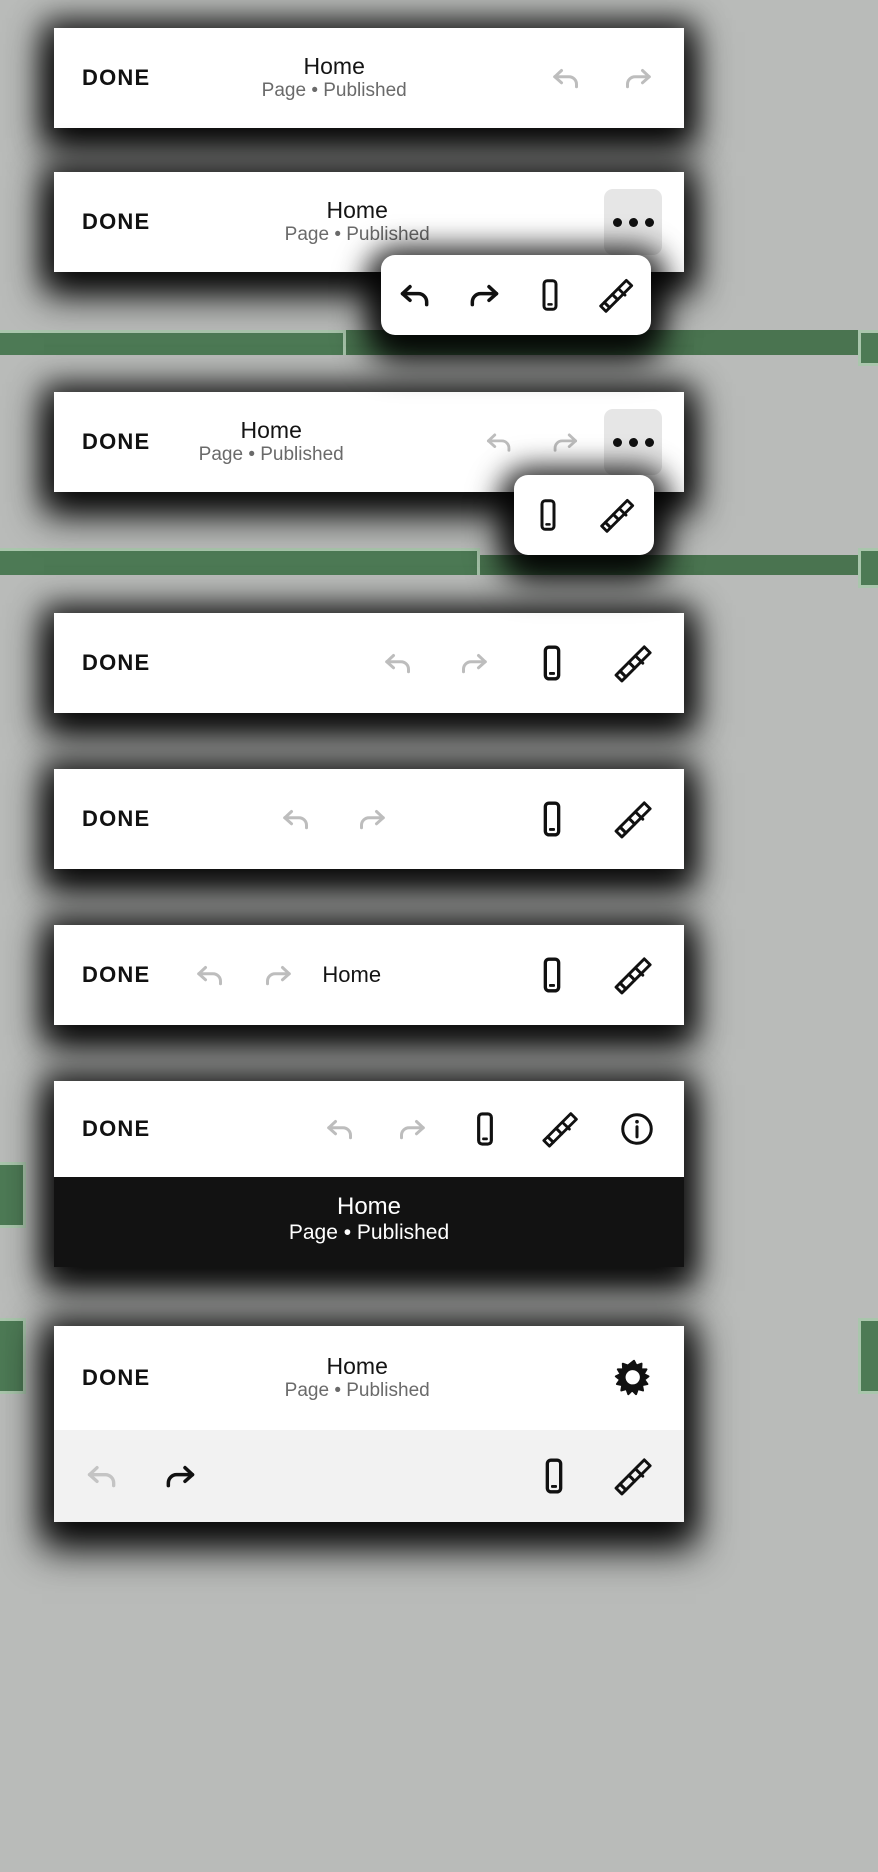 This screenshot has width=878, height=1872. Describe the element at coordinates (369, 1476) in the screenshot. I see `secondary-toolbar` at that location.